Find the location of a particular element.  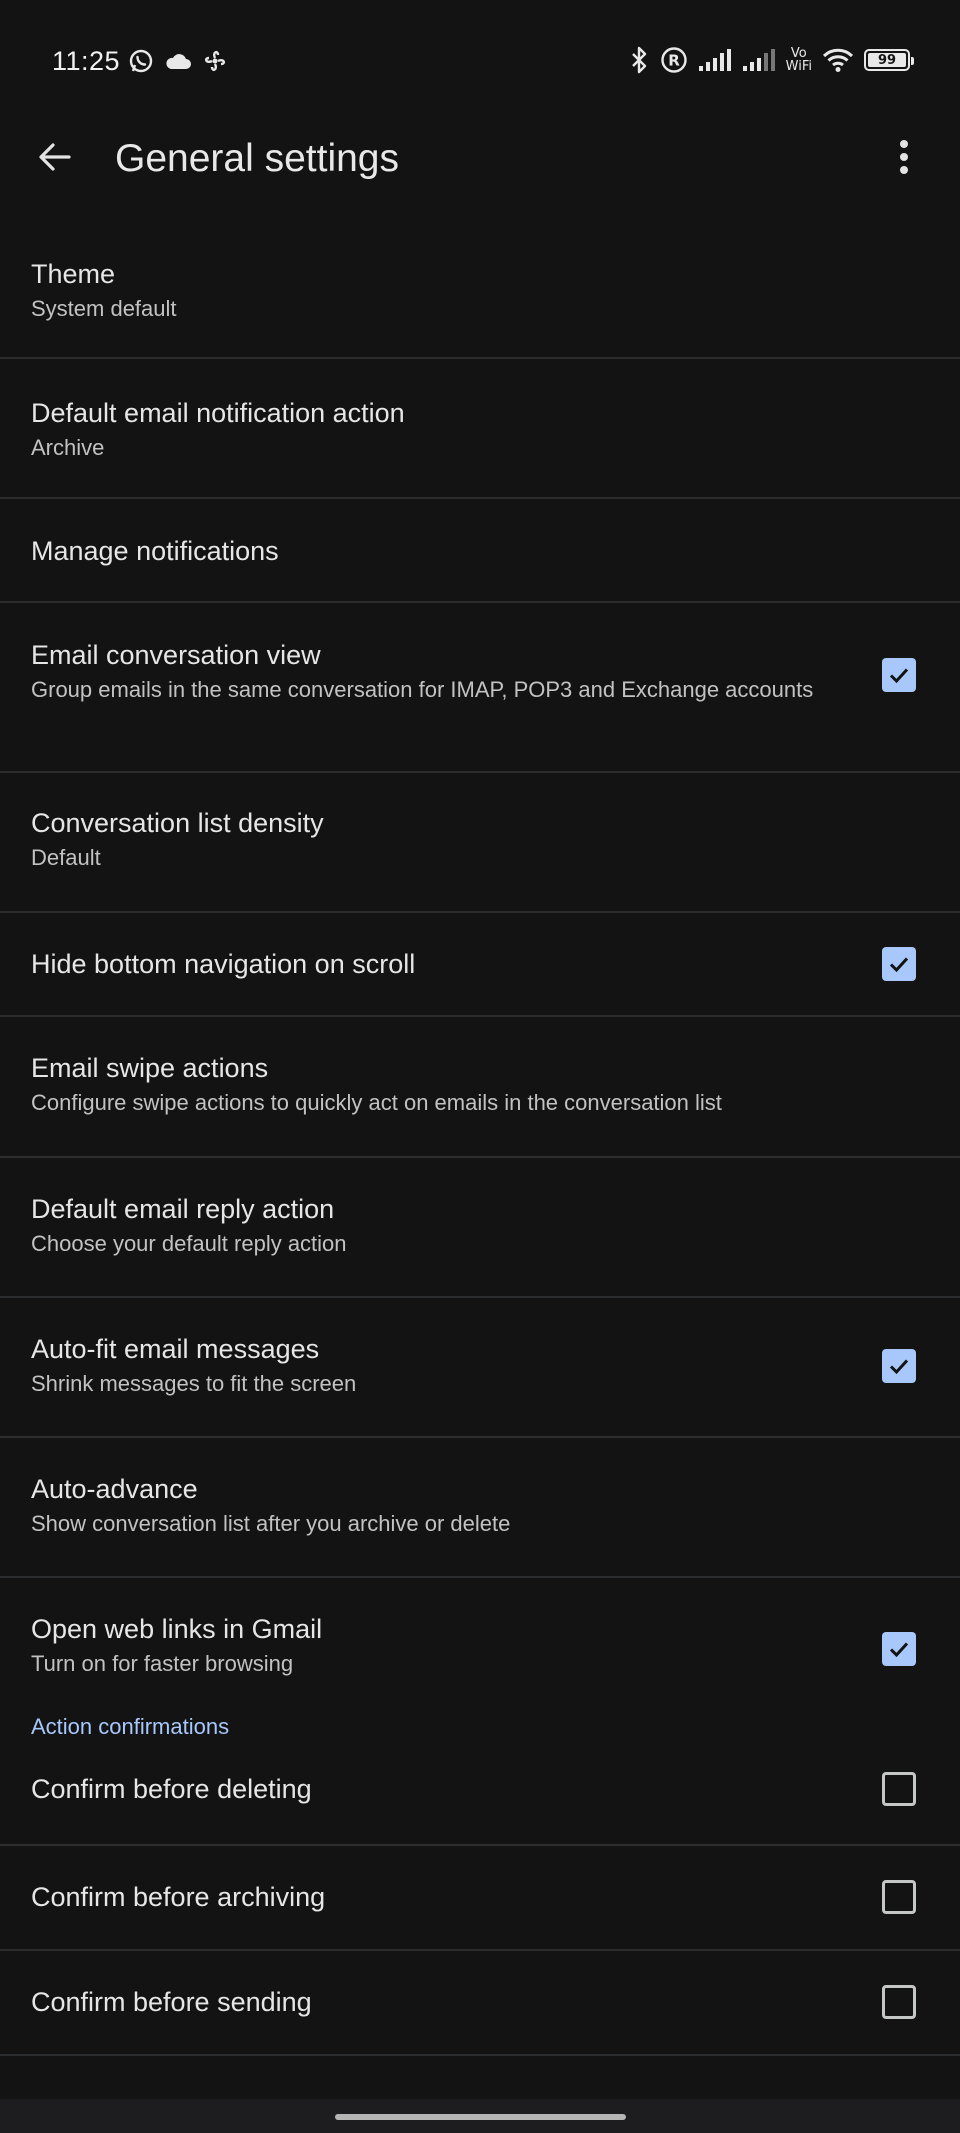

navigation-bar is located at coordinates (480, 2116).